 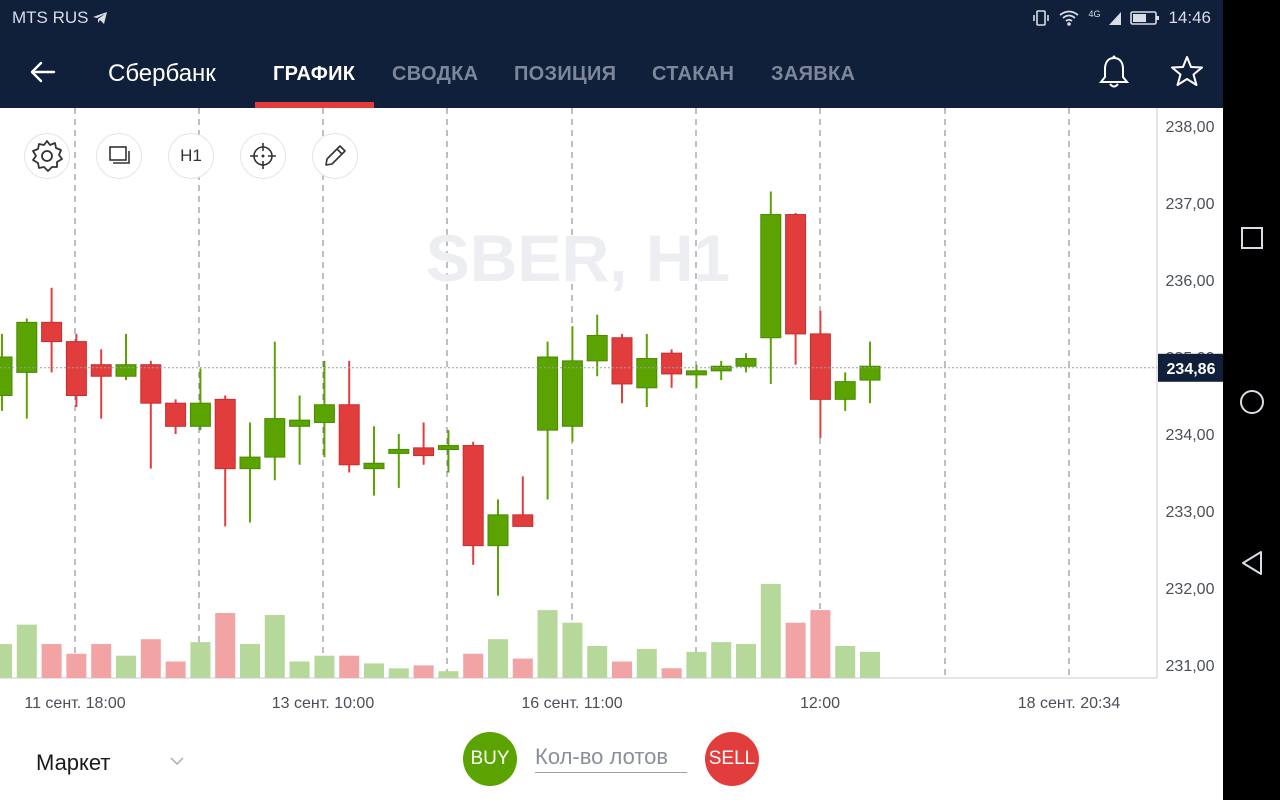 What do you see at coordinates (611, 757) in the screenshot?
I see `lots-quantity-input` at bounding box center [611, 757].